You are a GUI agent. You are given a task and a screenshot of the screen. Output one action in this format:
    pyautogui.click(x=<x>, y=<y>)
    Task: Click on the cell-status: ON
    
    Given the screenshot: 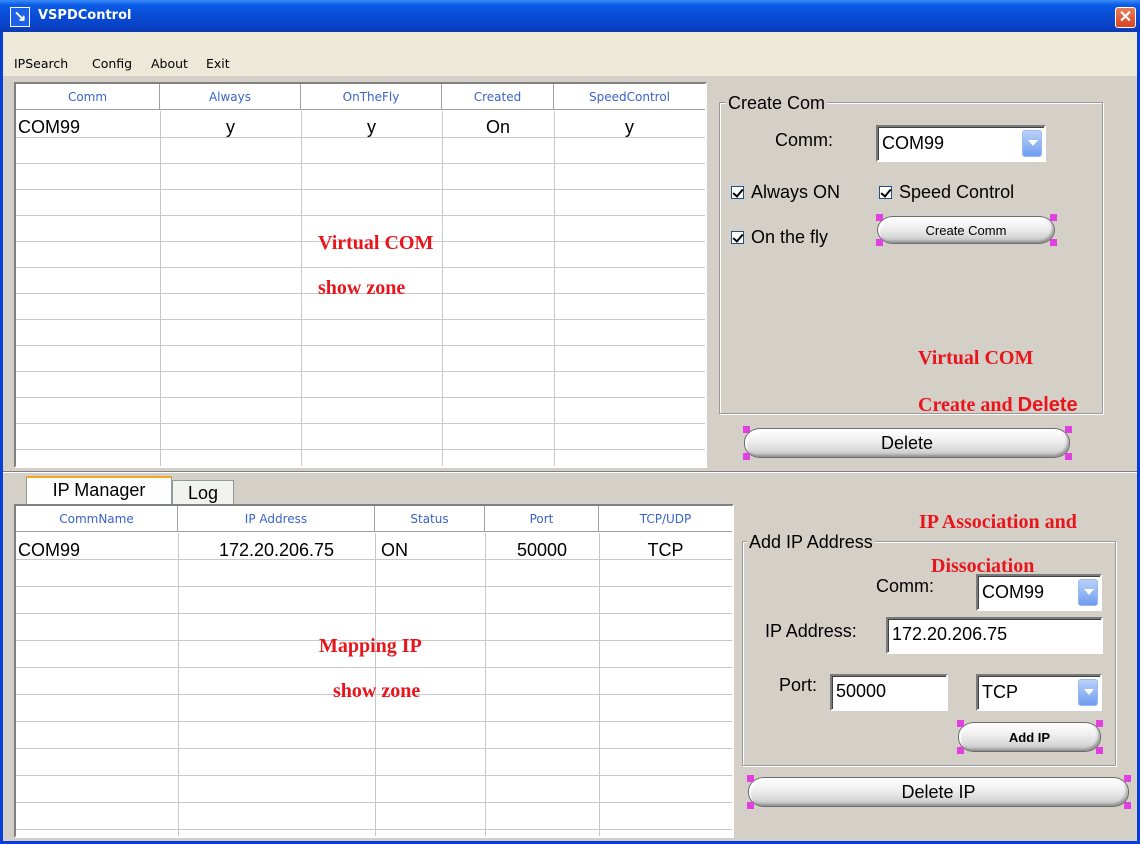 What is the action you would take?
    pyautogui.click(x=394, y=550)
    